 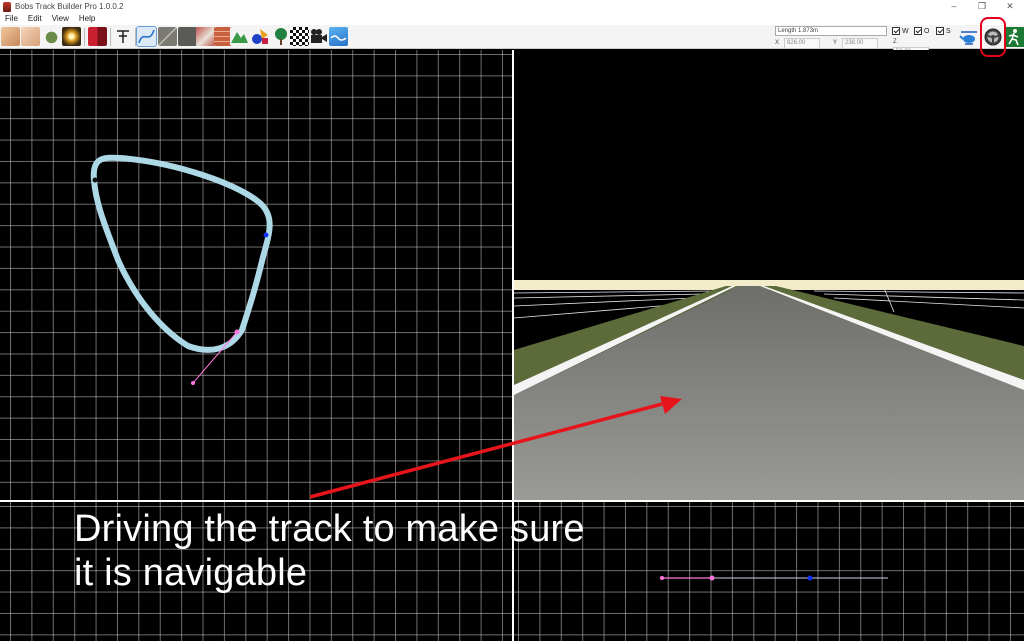 I want to click on restore-button: ❐, so click(x=982, y=6).